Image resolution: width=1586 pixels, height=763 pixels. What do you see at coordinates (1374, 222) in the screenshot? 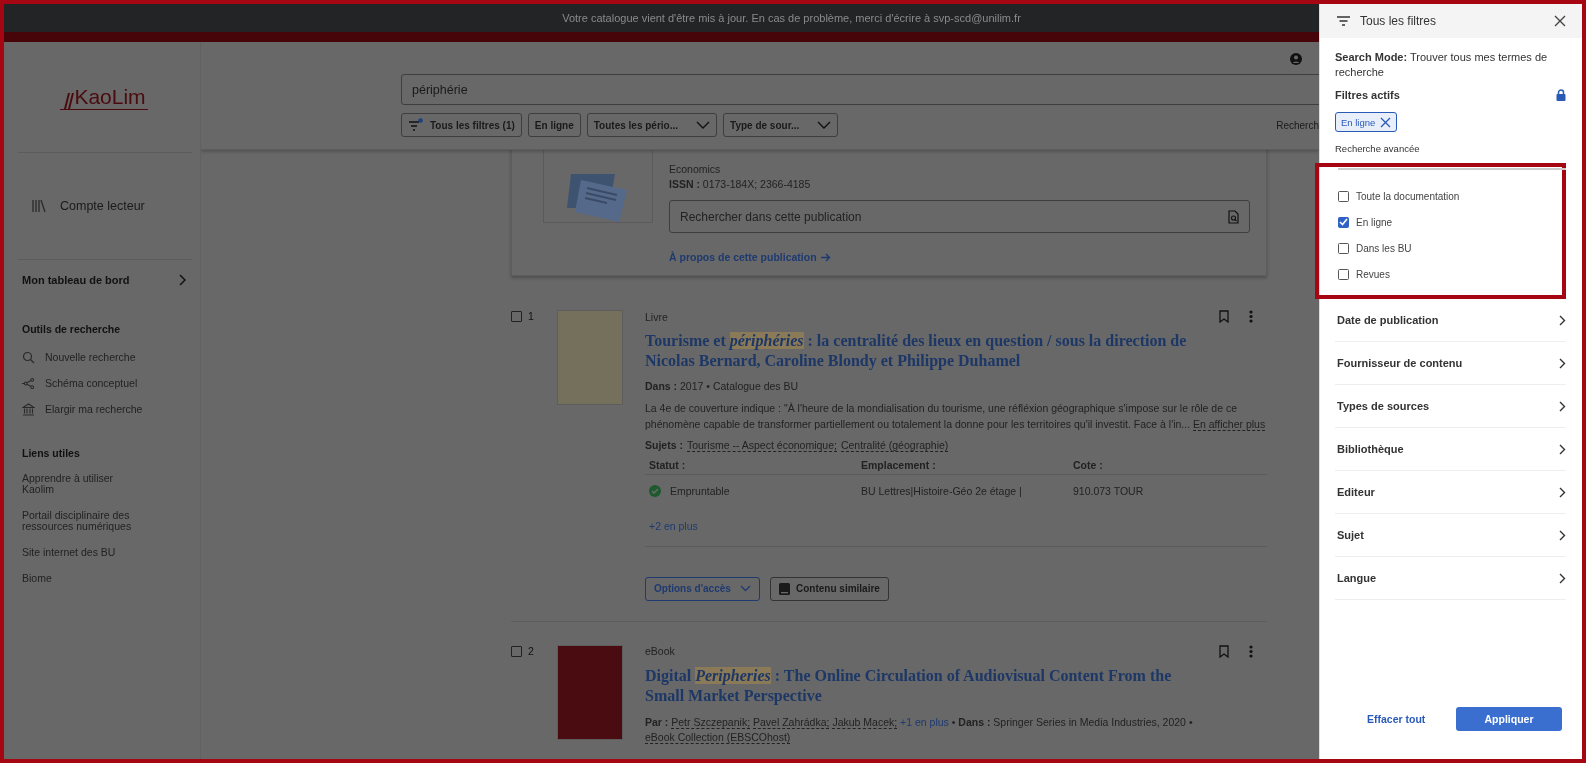
I see `checkbox-label: En ligne` at bounding box center [1374, 222].